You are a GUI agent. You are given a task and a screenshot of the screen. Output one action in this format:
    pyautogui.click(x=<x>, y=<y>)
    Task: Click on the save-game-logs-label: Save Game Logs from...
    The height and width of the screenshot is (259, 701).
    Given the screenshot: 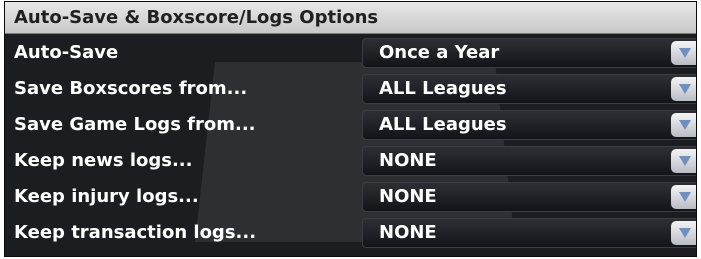 What is the action you would take?
    pyautogui.click(x=135, y=124)
    